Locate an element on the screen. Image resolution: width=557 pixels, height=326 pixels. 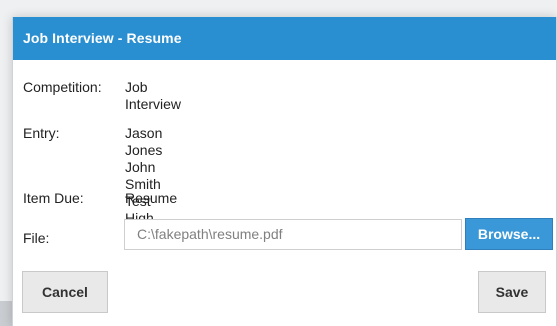
file-label: File: is located at coordinates (36, 238).